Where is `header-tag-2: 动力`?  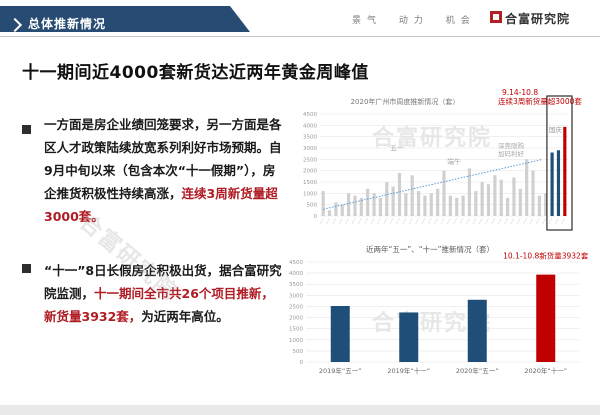
header-tag-2: 动力 is located at coordinates (413, 21).